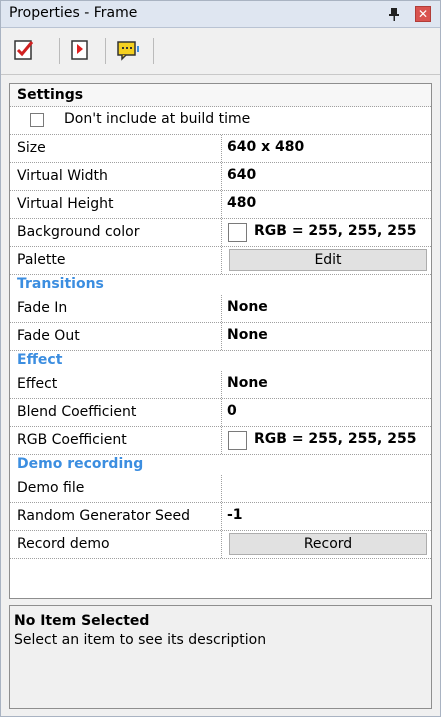  What do you see at coordinates (50, 95) in the screenshot?
I see `settings-header-label: Settings` at bounding box center [50, 95].